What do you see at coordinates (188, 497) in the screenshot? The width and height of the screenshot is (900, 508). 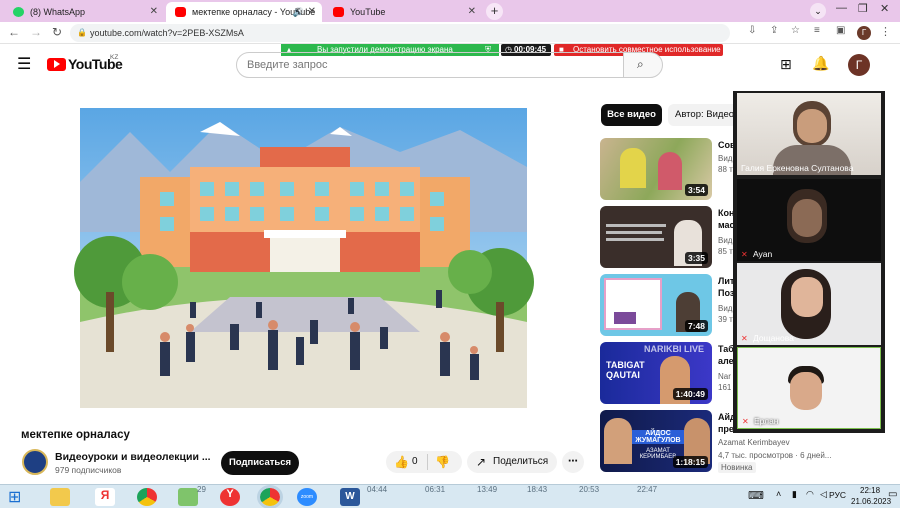 I see `photos-icon` at bounding box center [188, 497].